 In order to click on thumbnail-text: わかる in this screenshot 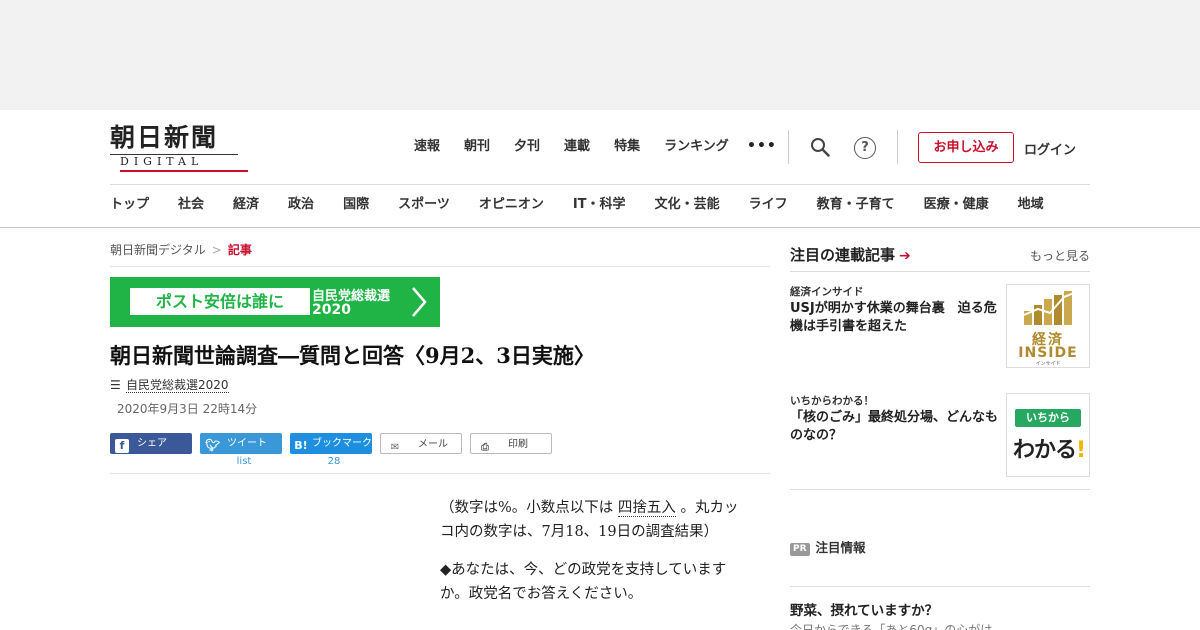, I will do `click(1045, 450)`.